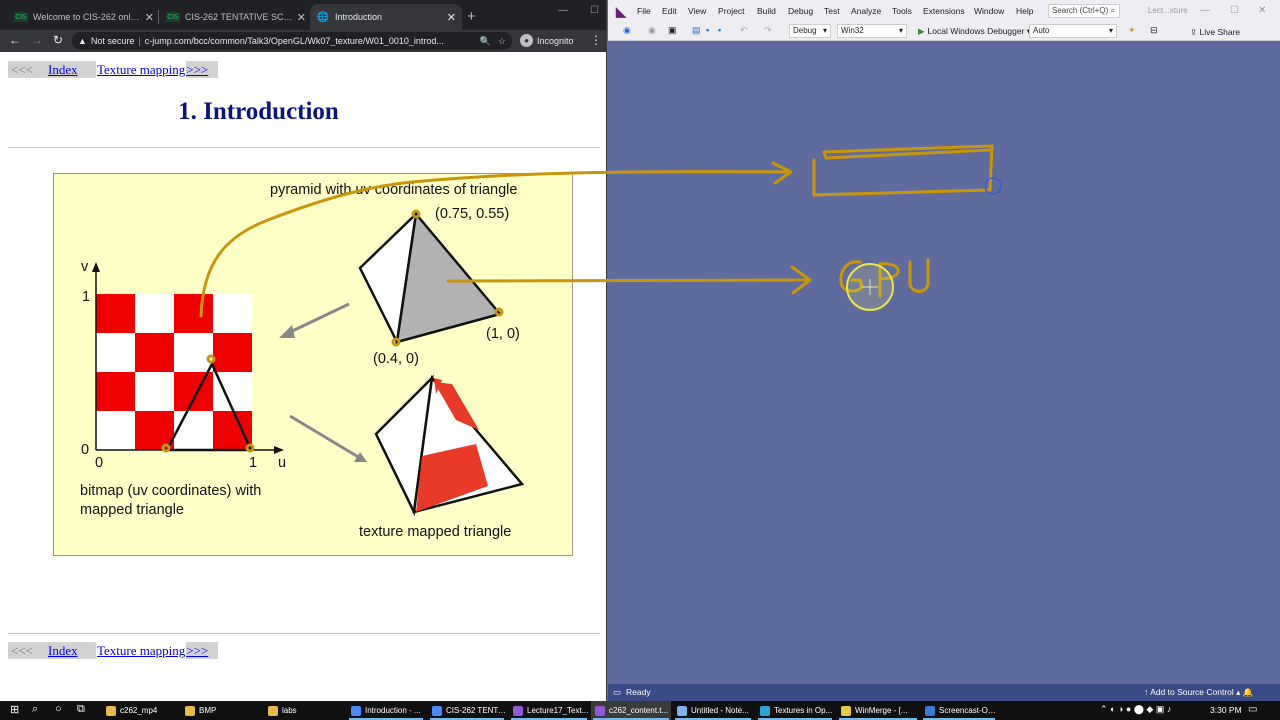 The width and height of the screenshot is (1280, 720). Describe the element at coordinates (621, 11) in the screenshot. I see `visual-studio-logo-icon: ◣` at that location.